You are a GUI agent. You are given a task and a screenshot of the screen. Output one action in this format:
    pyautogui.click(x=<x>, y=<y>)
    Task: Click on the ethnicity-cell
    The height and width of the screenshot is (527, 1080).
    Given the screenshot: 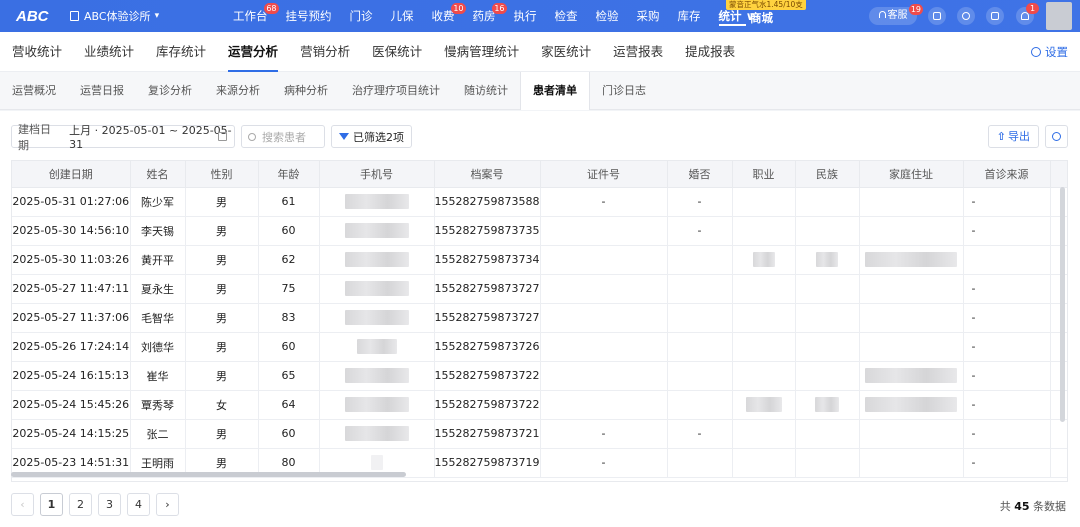 What is the action you would take?
    pyautogui.click(x=827, y=231)
    